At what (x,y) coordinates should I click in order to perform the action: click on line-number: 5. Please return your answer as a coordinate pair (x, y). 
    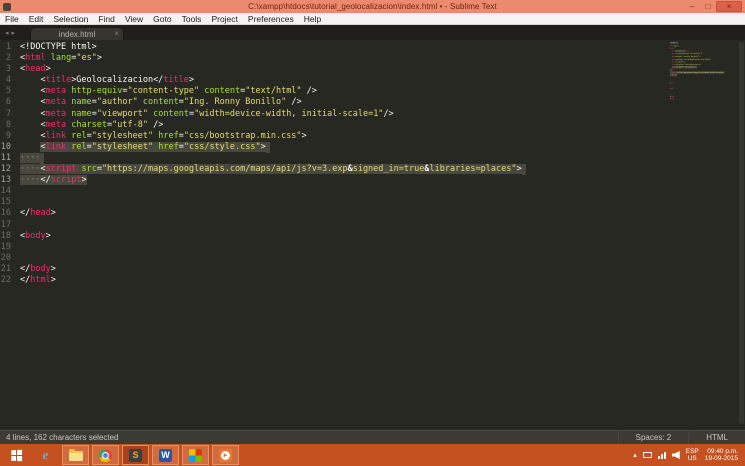
    Looking at the image, I should click on (8, 91).